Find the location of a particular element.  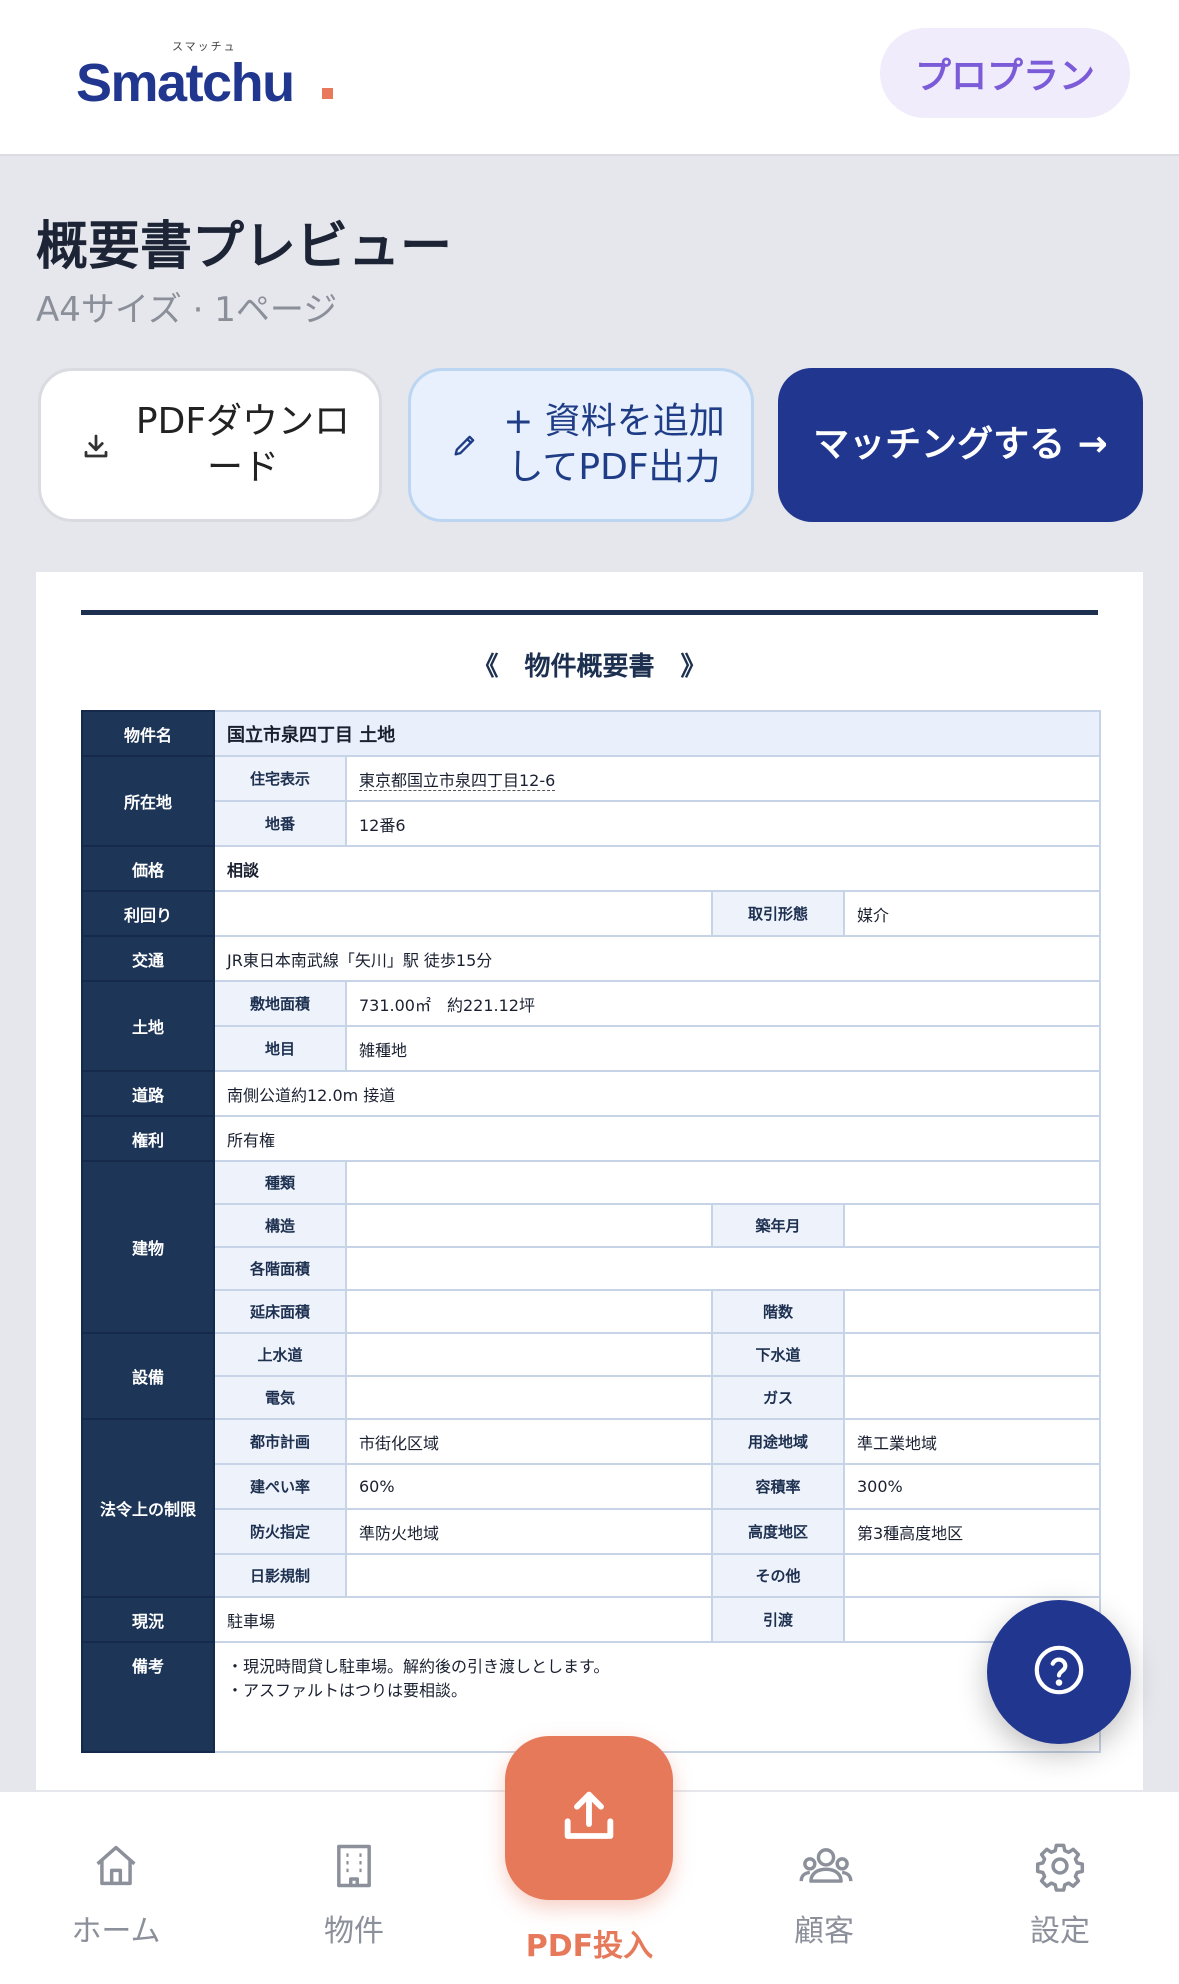

table-row: 法令上の制限 都市計画 市街化区域 用途地域 準工業地域 is located at coordinates (591, 1508).